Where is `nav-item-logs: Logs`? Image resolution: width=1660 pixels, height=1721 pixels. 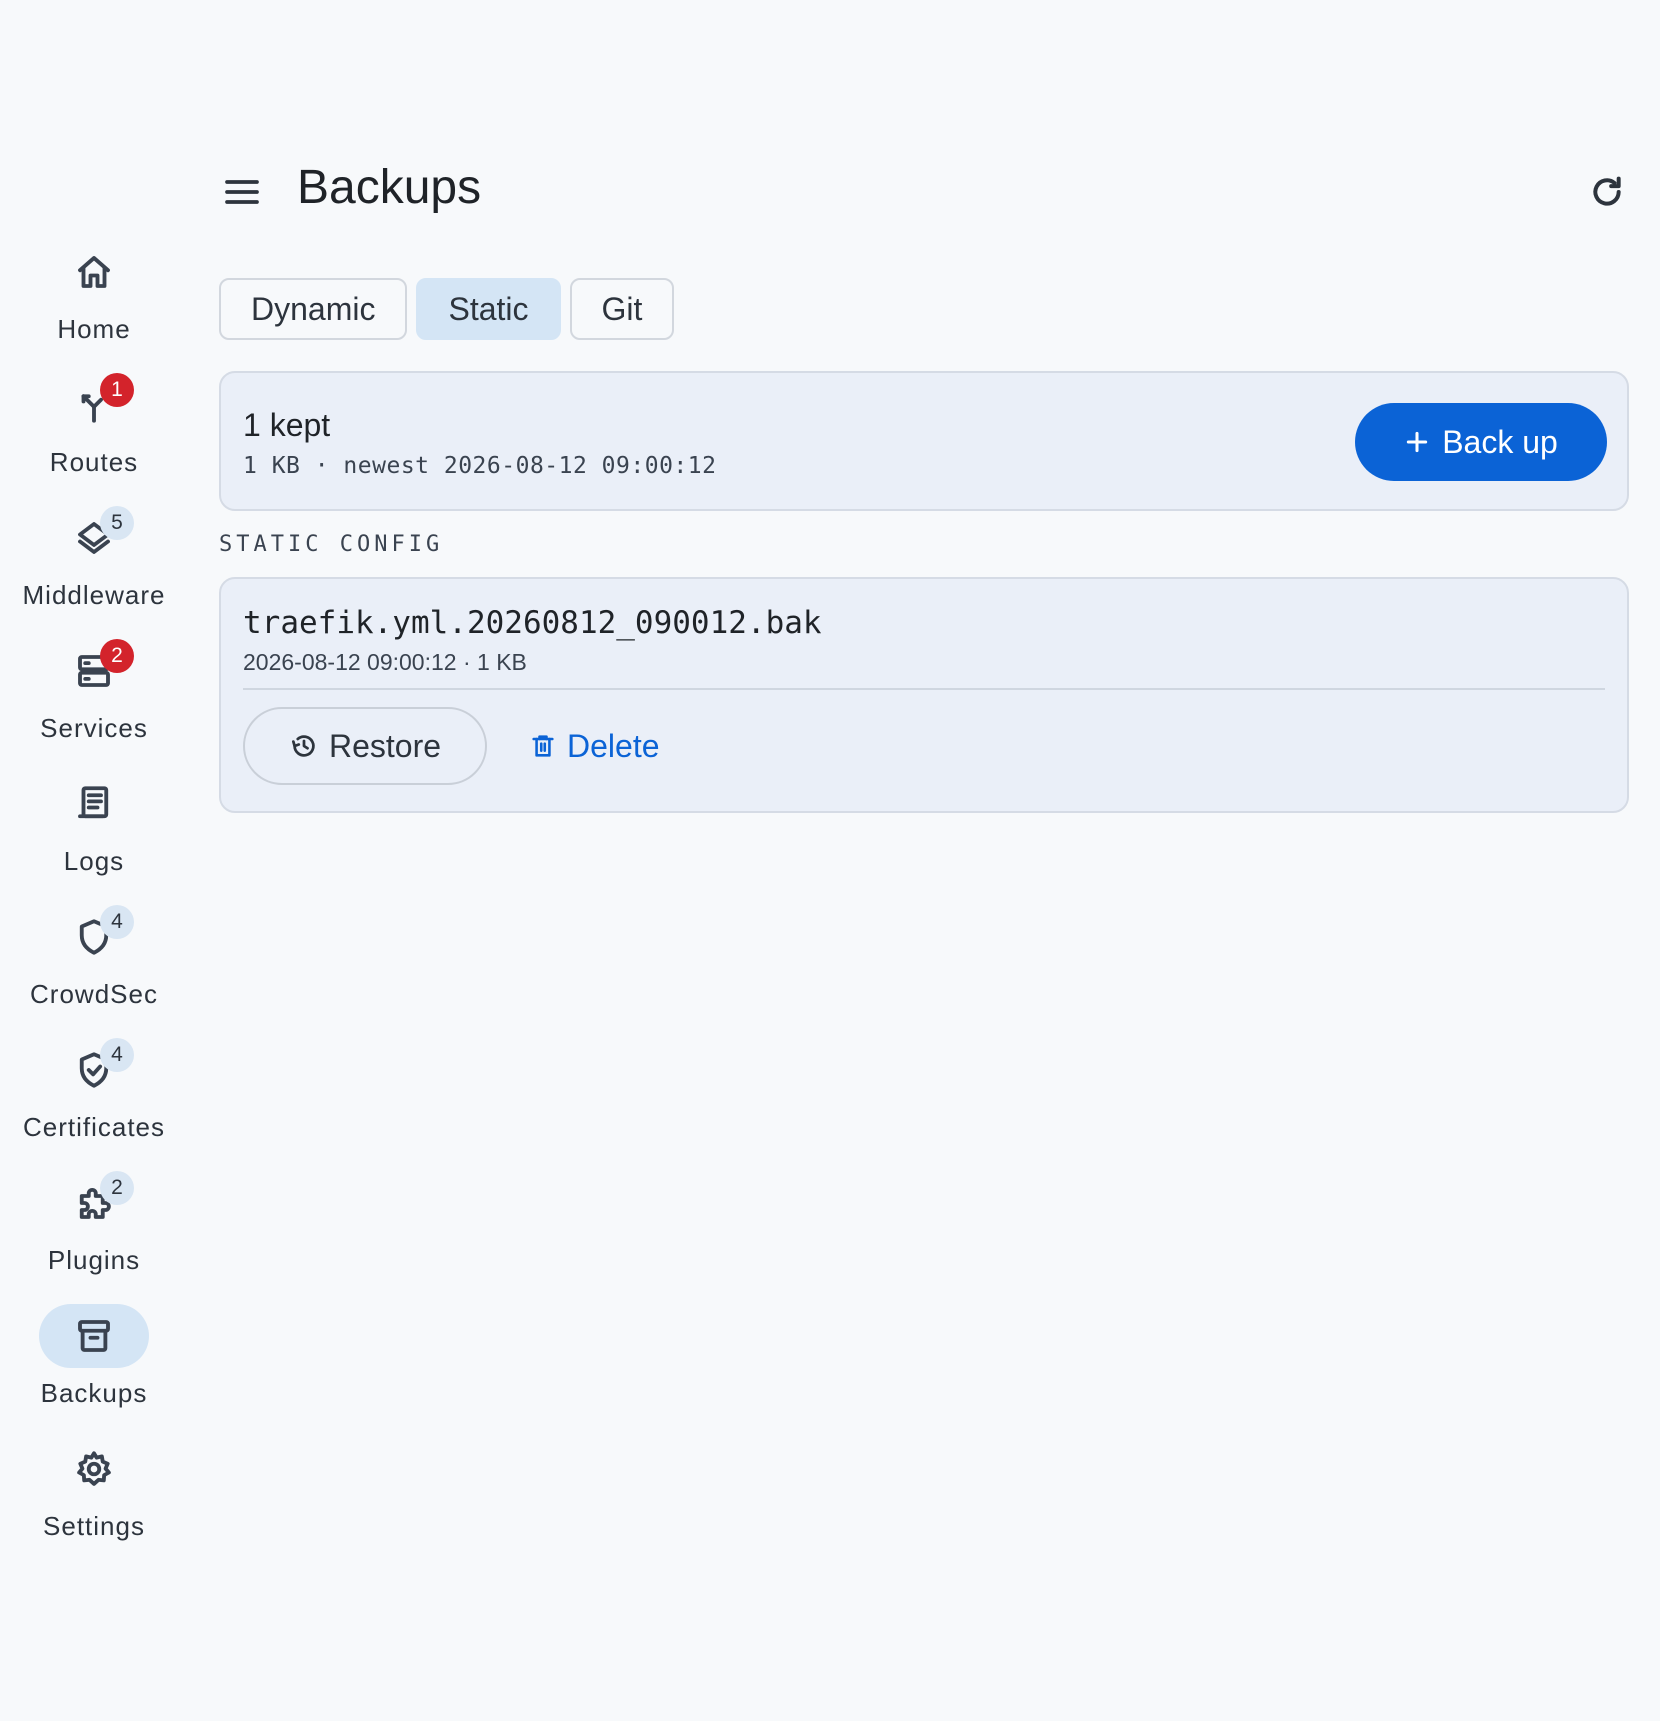 nav-item-logs: Logs is located at coordinates (94, 838).